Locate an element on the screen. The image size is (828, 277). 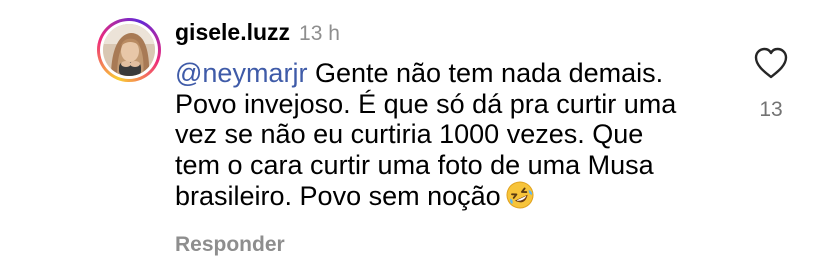
avatar-story-ring is located at coordinates (129, 50).